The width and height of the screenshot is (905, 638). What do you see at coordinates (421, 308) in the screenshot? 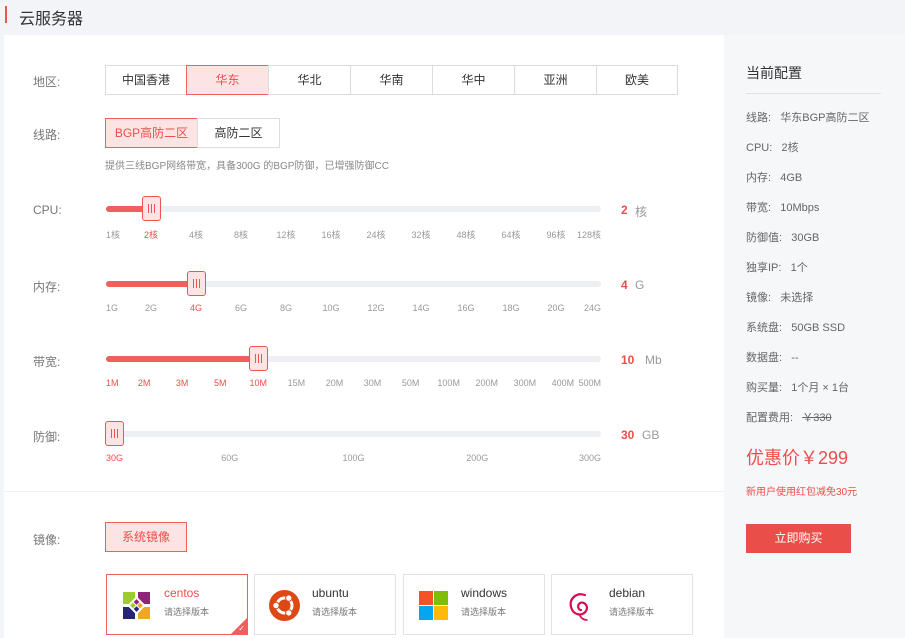
I see `memory-tick-label: 14G` at bounding box center [421, 308].